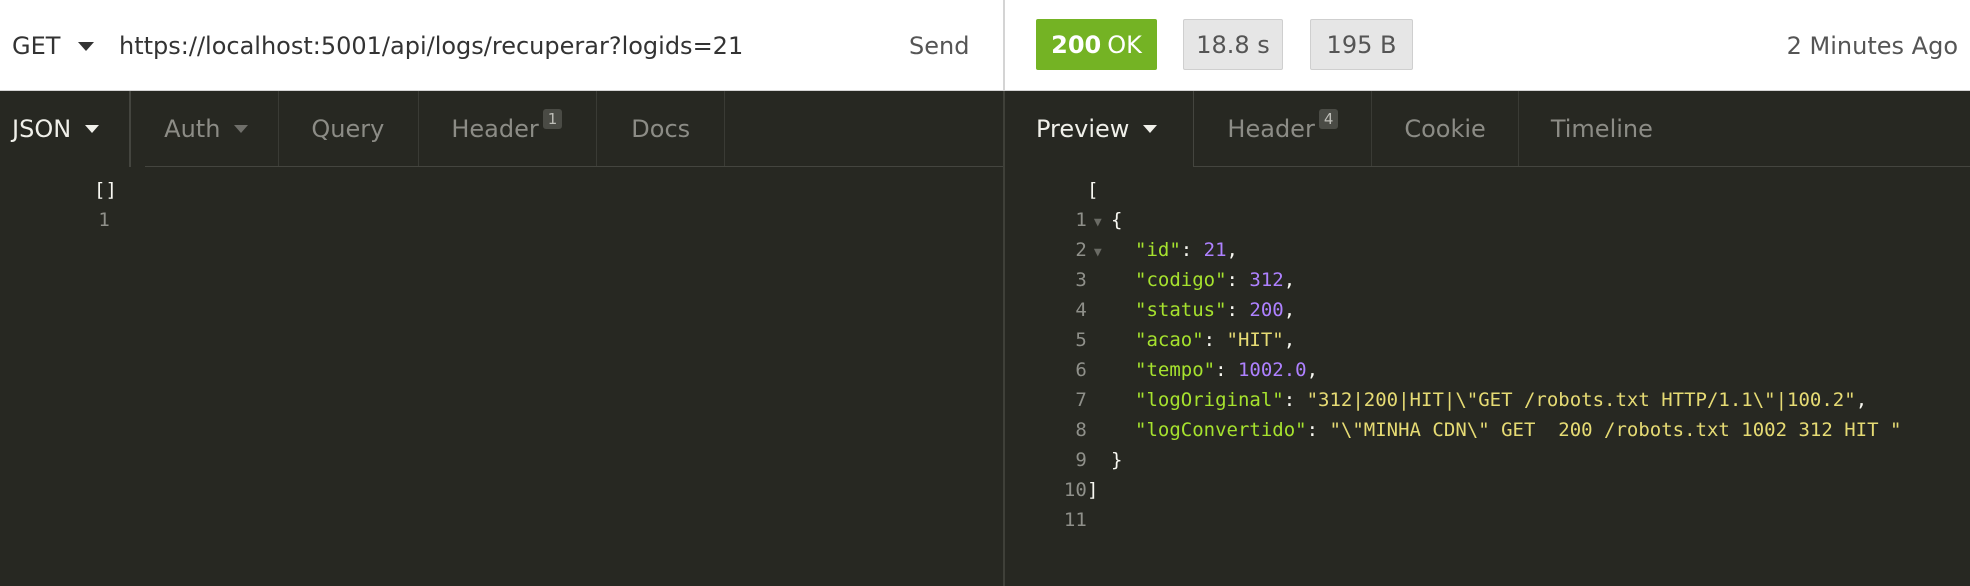 This screenshot has width=1970, height=586. What do you see at coordinates (1361, 44) in the screenshot?
I see `size-badge: 195 B` at bounding box center [1361, 44].